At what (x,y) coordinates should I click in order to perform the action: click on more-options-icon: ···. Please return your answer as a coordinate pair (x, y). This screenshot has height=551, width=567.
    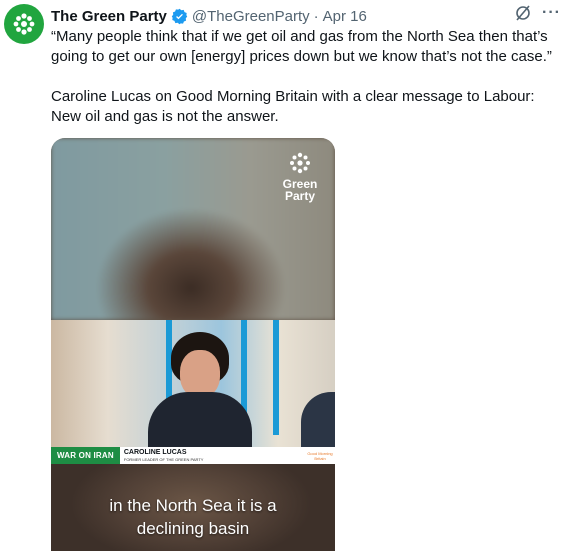
    Looking at the image, I should click on (551, 13).